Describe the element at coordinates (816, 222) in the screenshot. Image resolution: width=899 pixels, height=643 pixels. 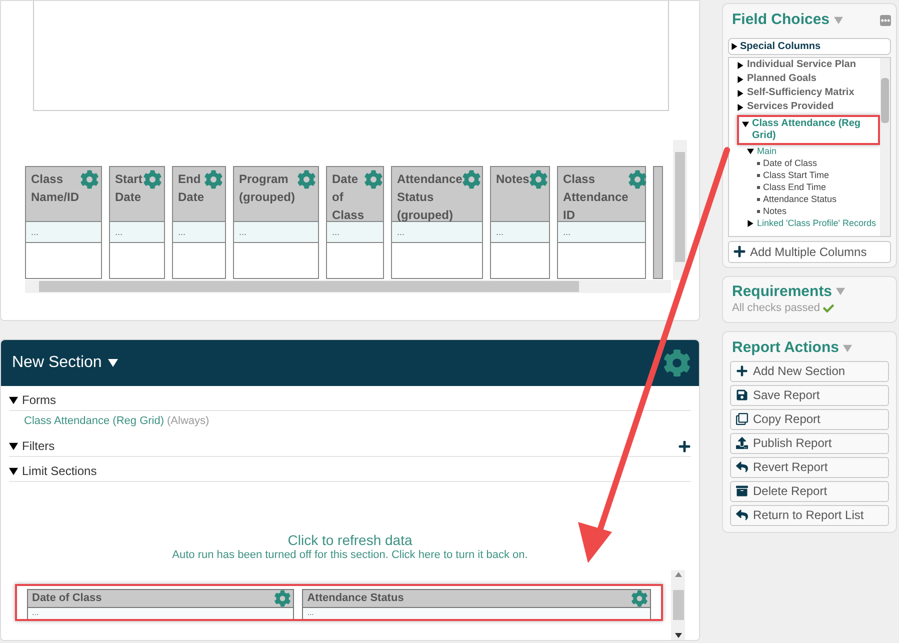
I see `tree-item: Linked 'Class Profile' Records` at that location.